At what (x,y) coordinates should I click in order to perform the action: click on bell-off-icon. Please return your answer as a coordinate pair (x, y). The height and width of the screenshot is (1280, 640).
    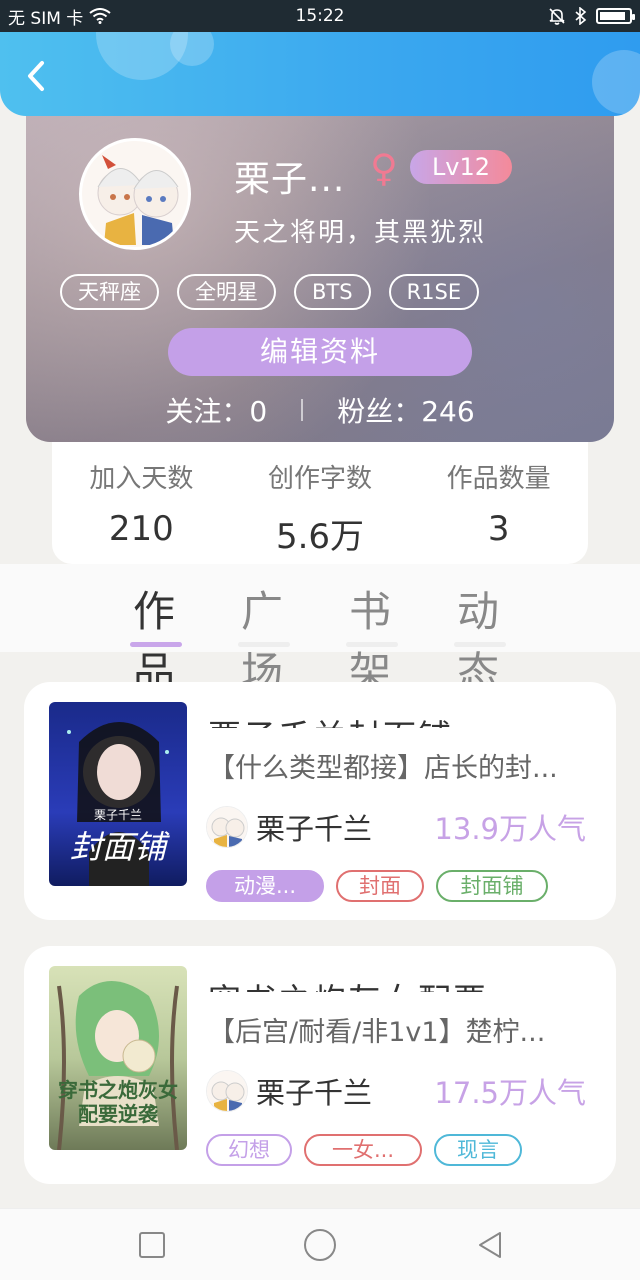
    Looking at the image, I should click on (557, 16).